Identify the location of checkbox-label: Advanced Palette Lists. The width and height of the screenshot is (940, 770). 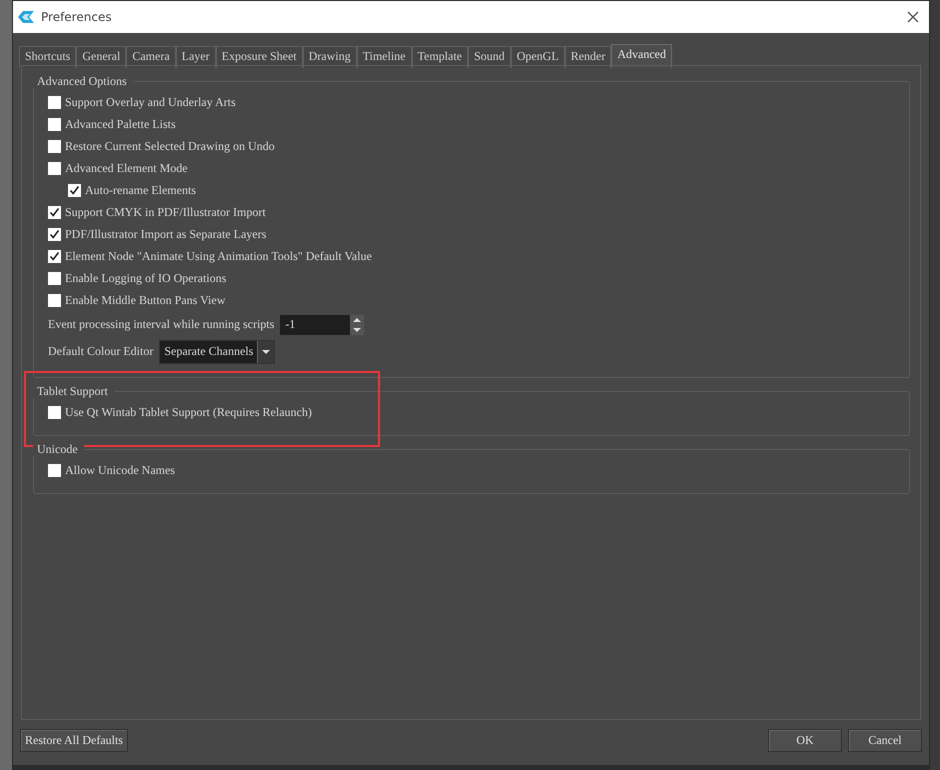
(120, 124).